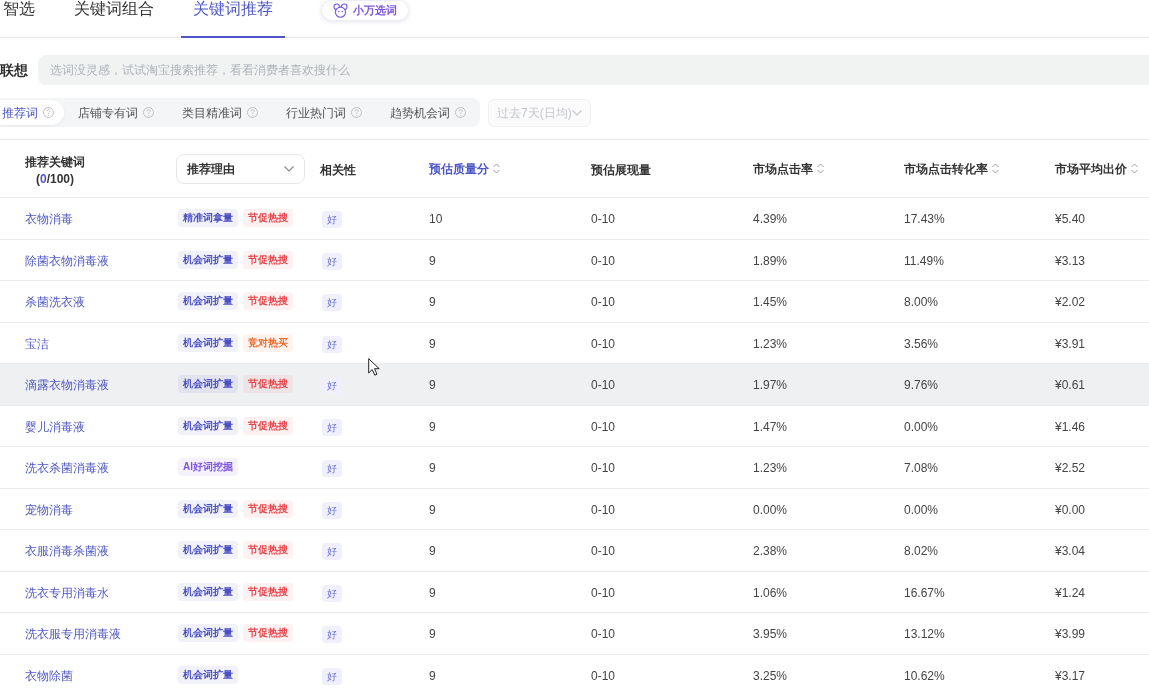 The height and width of the screenshot is (690, 1149). What do you see at coordinates (67, 592) in the screenshot?
I see `keyword-link: 洗衣专用消毒水` at bounding box center [67, 592].